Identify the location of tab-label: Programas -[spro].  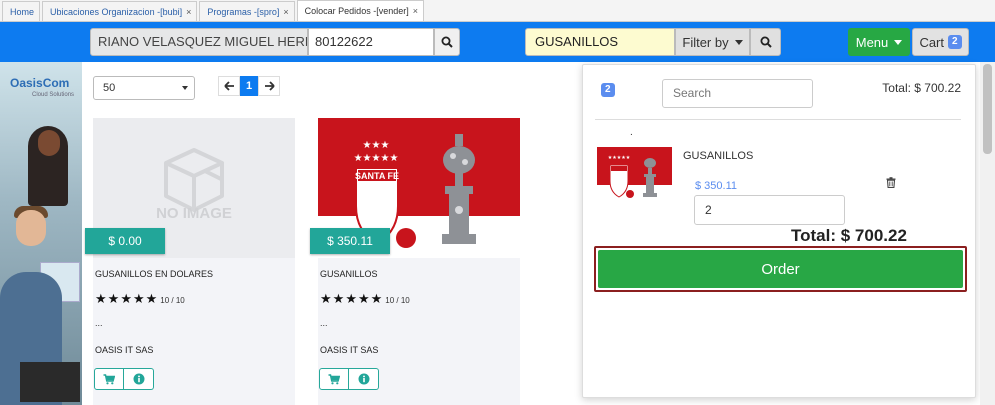
(243, 11).